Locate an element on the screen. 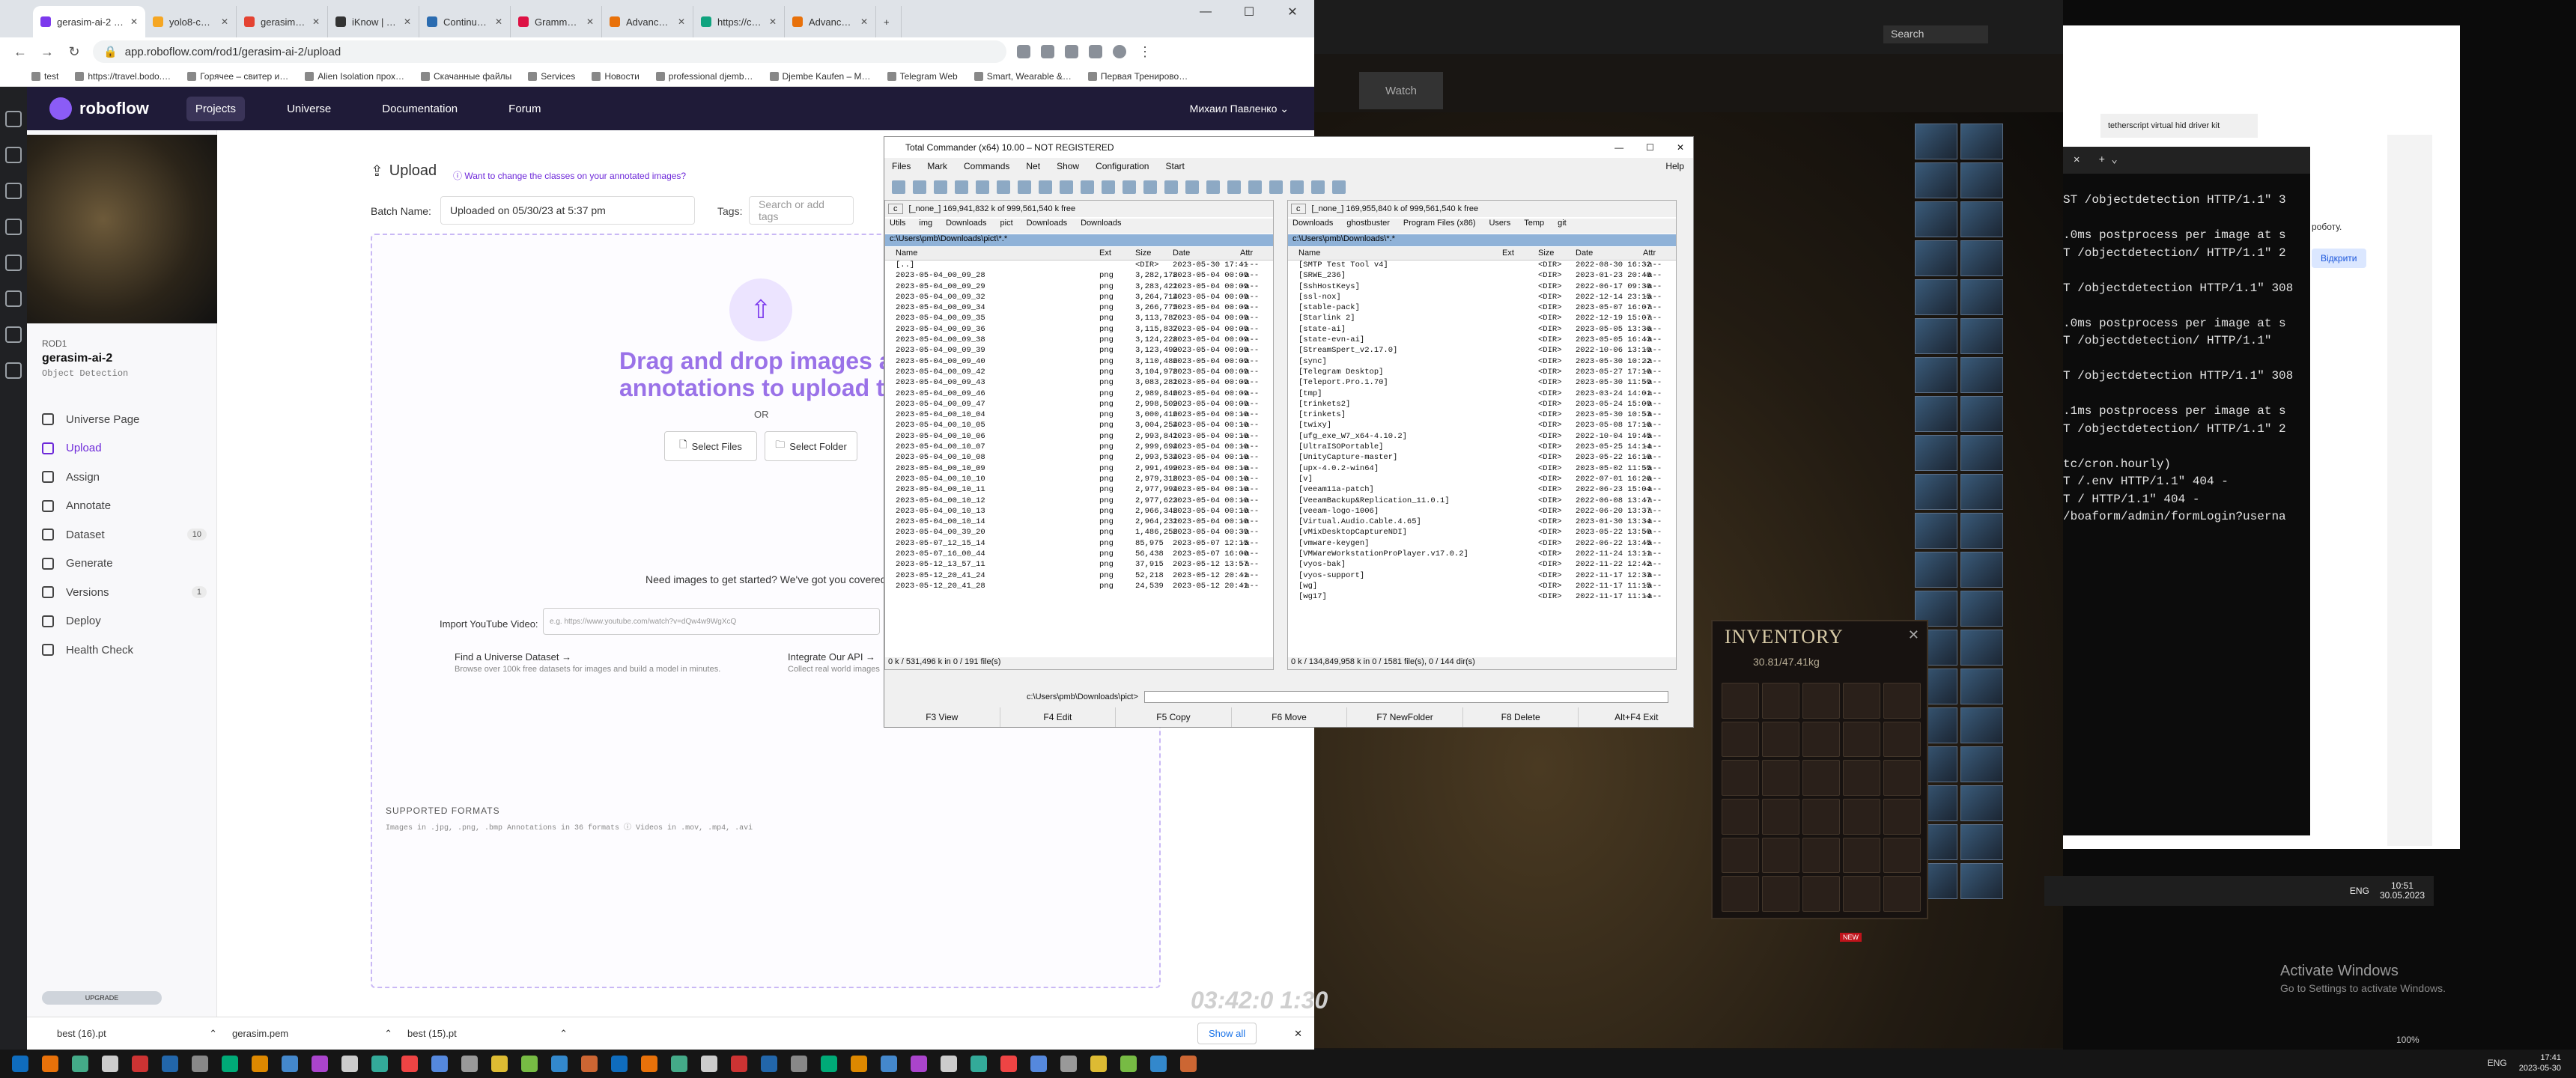  sidebar-item-assign: Assign is located at coordinates (124, 476).